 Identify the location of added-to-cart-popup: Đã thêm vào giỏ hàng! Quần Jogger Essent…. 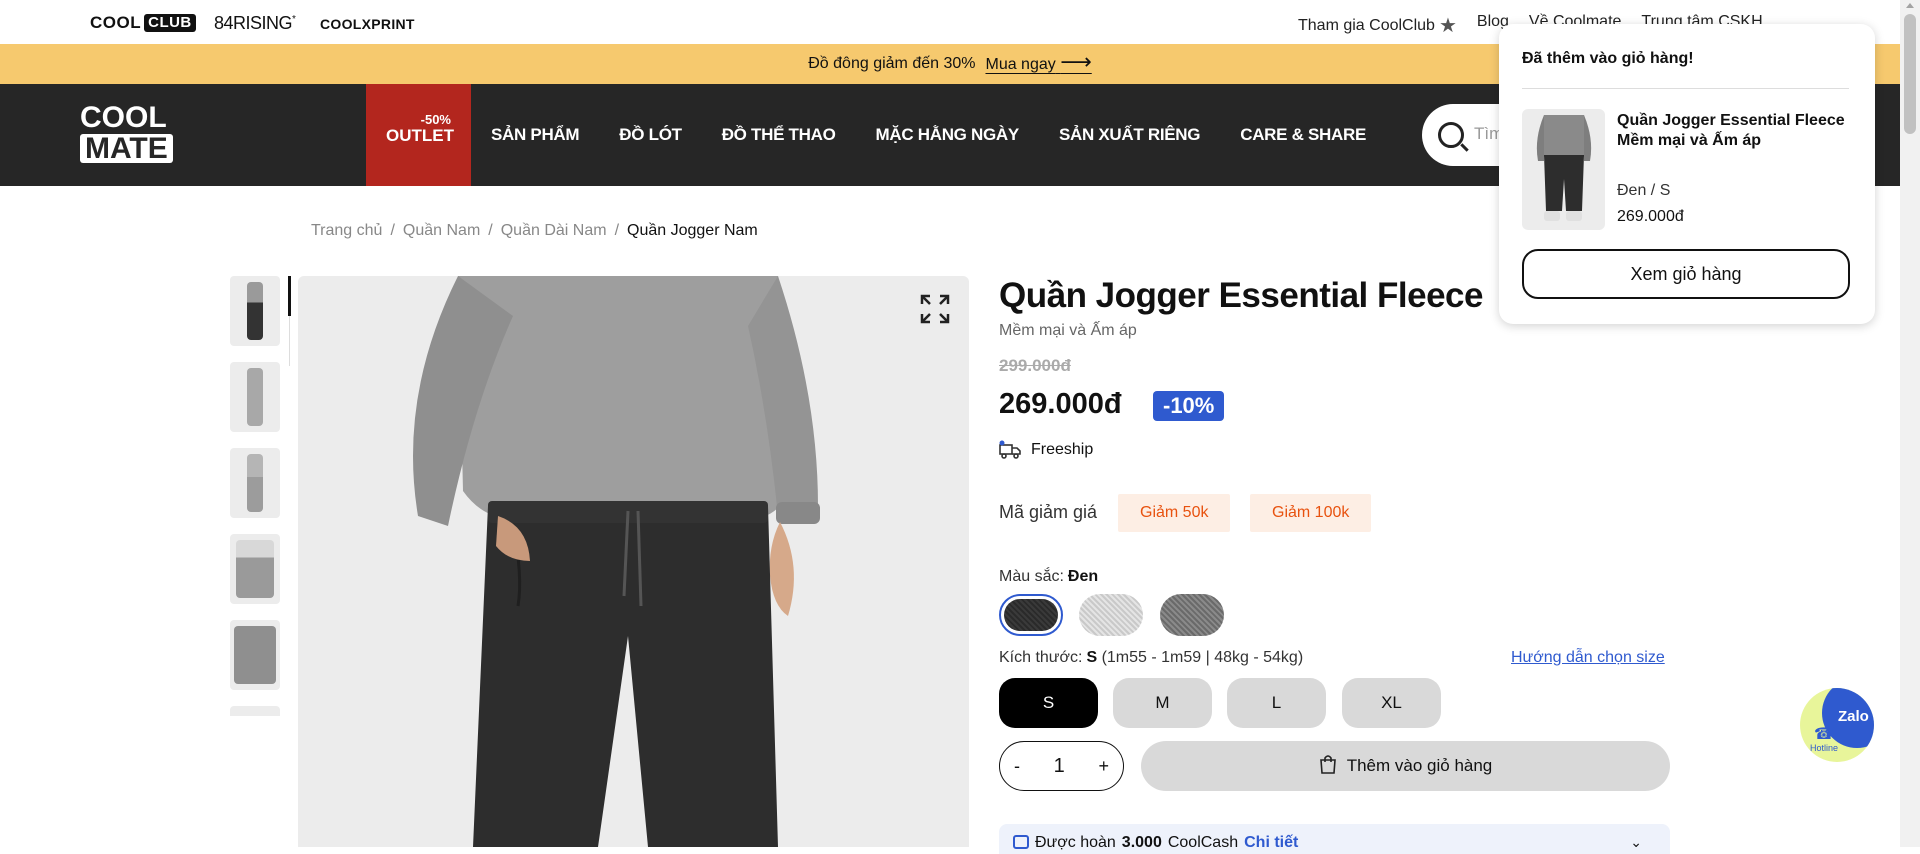
(1687, 174).